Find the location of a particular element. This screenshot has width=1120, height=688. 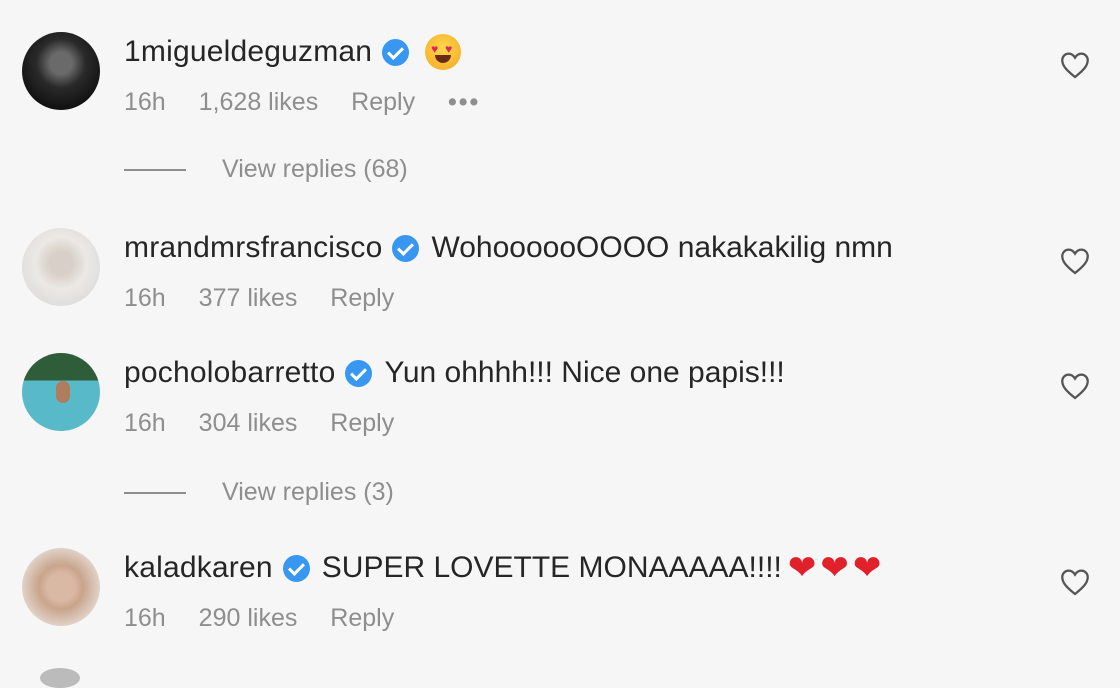

comment-username: pocholobarretto is located at coordinates (229, 373).